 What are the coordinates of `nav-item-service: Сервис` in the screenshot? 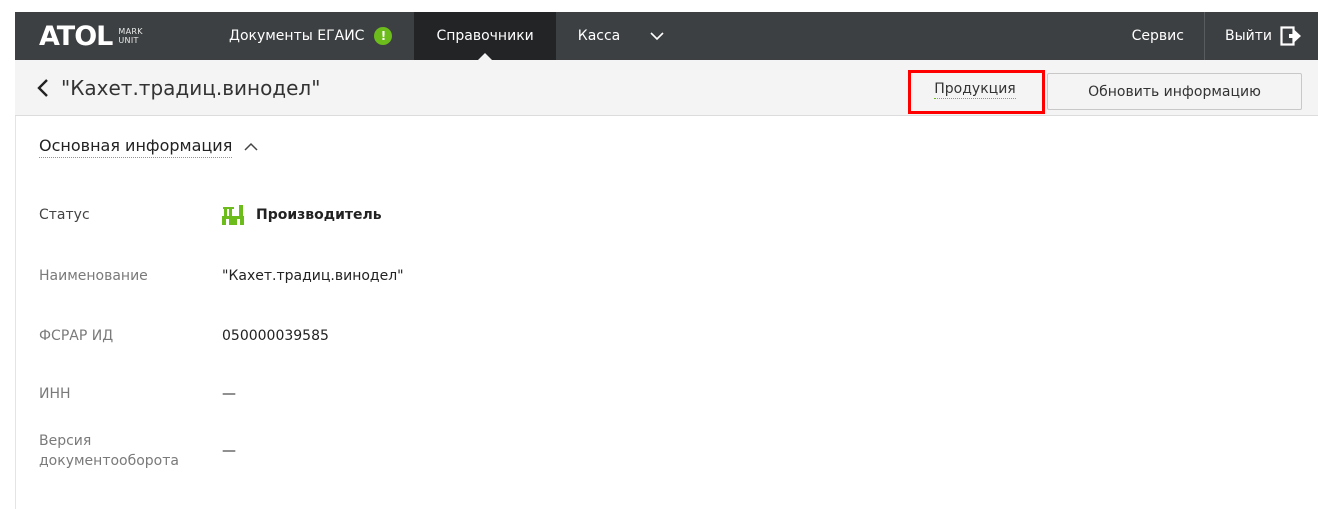 It's located at (1158, 36).